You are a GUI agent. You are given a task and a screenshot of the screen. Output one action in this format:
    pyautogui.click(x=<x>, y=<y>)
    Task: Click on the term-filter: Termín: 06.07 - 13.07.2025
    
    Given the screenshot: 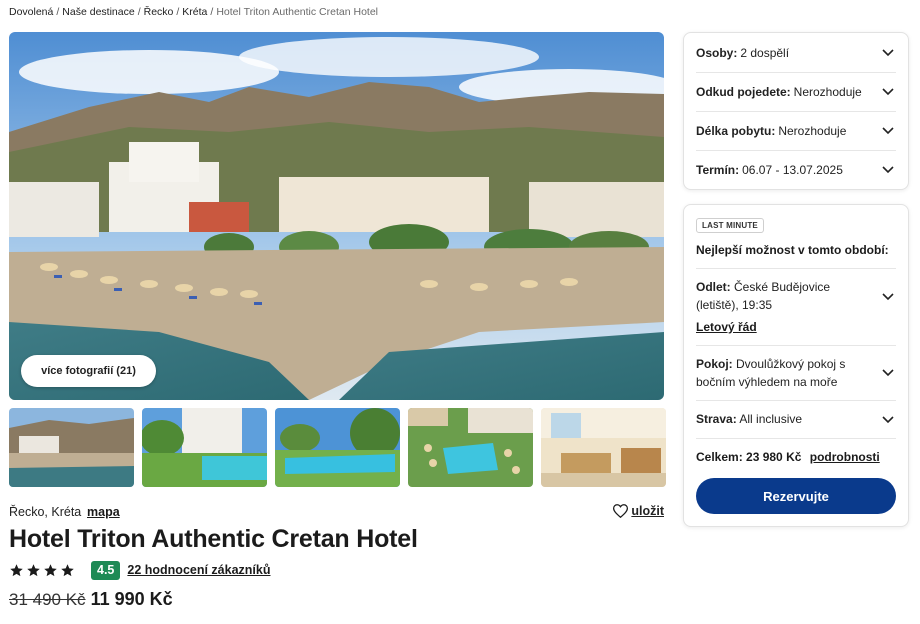 What is the action you would take?
    pyautogui.click(x=796, y=170)
    